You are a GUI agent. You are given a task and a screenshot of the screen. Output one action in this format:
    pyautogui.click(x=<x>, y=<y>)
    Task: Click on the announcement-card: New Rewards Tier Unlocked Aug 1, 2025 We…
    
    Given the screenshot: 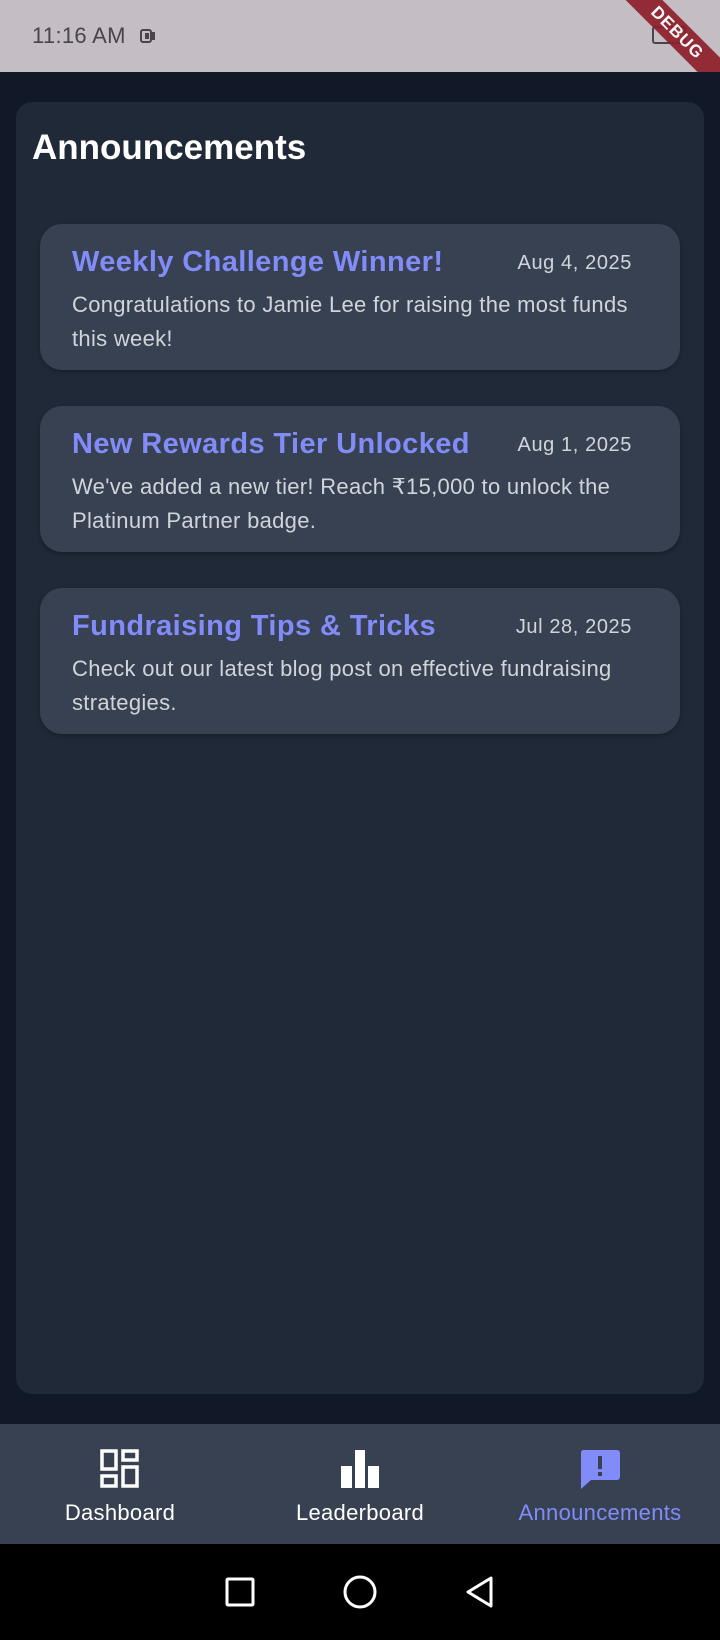 What is the action you would take?
    pyautogui.click(x=360, y=479)
    